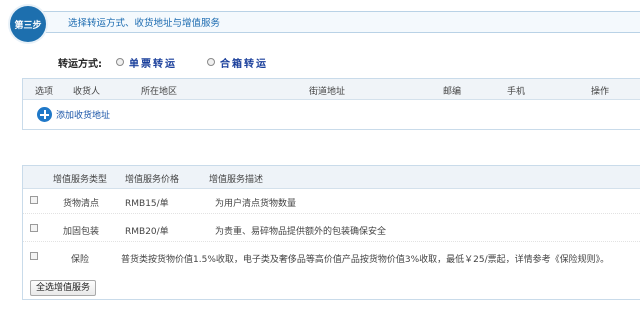 The width and height of the screenshot is (640, 316). Describe the element at coordinates (80, 260) in the screenshot. I see `service-type: 保险` at that location.